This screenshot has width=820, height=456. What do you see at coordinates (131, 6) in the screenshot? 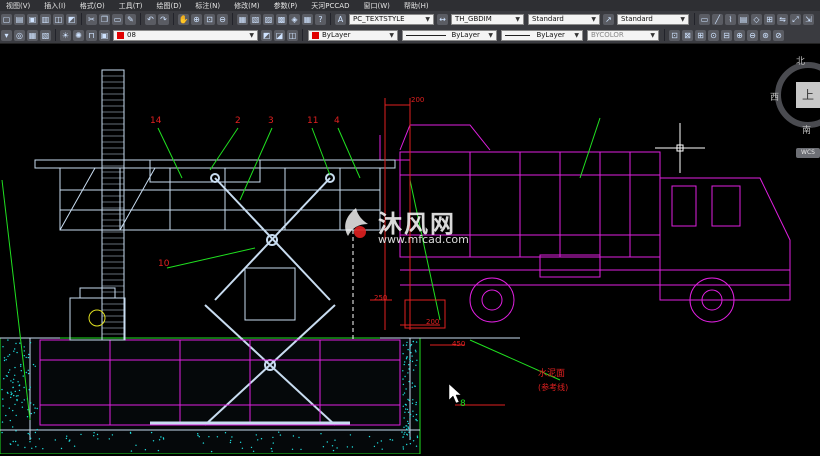
I see `menu-item: 工具(T)` at bounding box center [131, 6].